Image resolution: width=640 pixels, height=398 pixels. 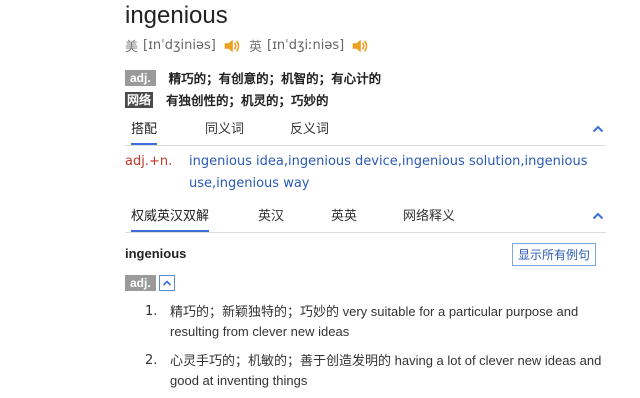 I want to click on collocation-pos: adj.+n., so click(x=149, y=161).